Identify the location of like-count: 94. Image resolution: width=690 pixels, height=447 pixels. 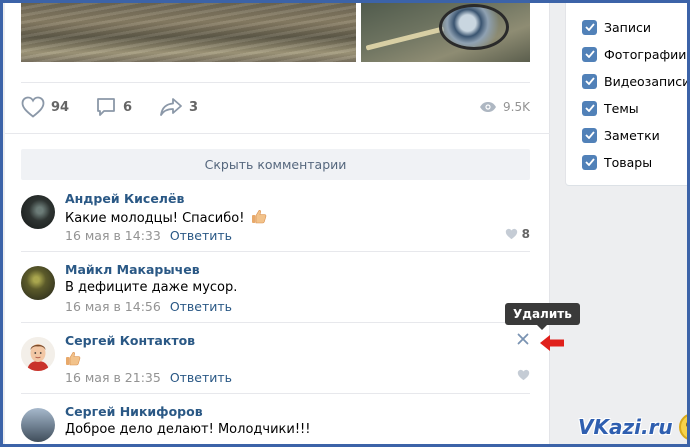
(60, 107).